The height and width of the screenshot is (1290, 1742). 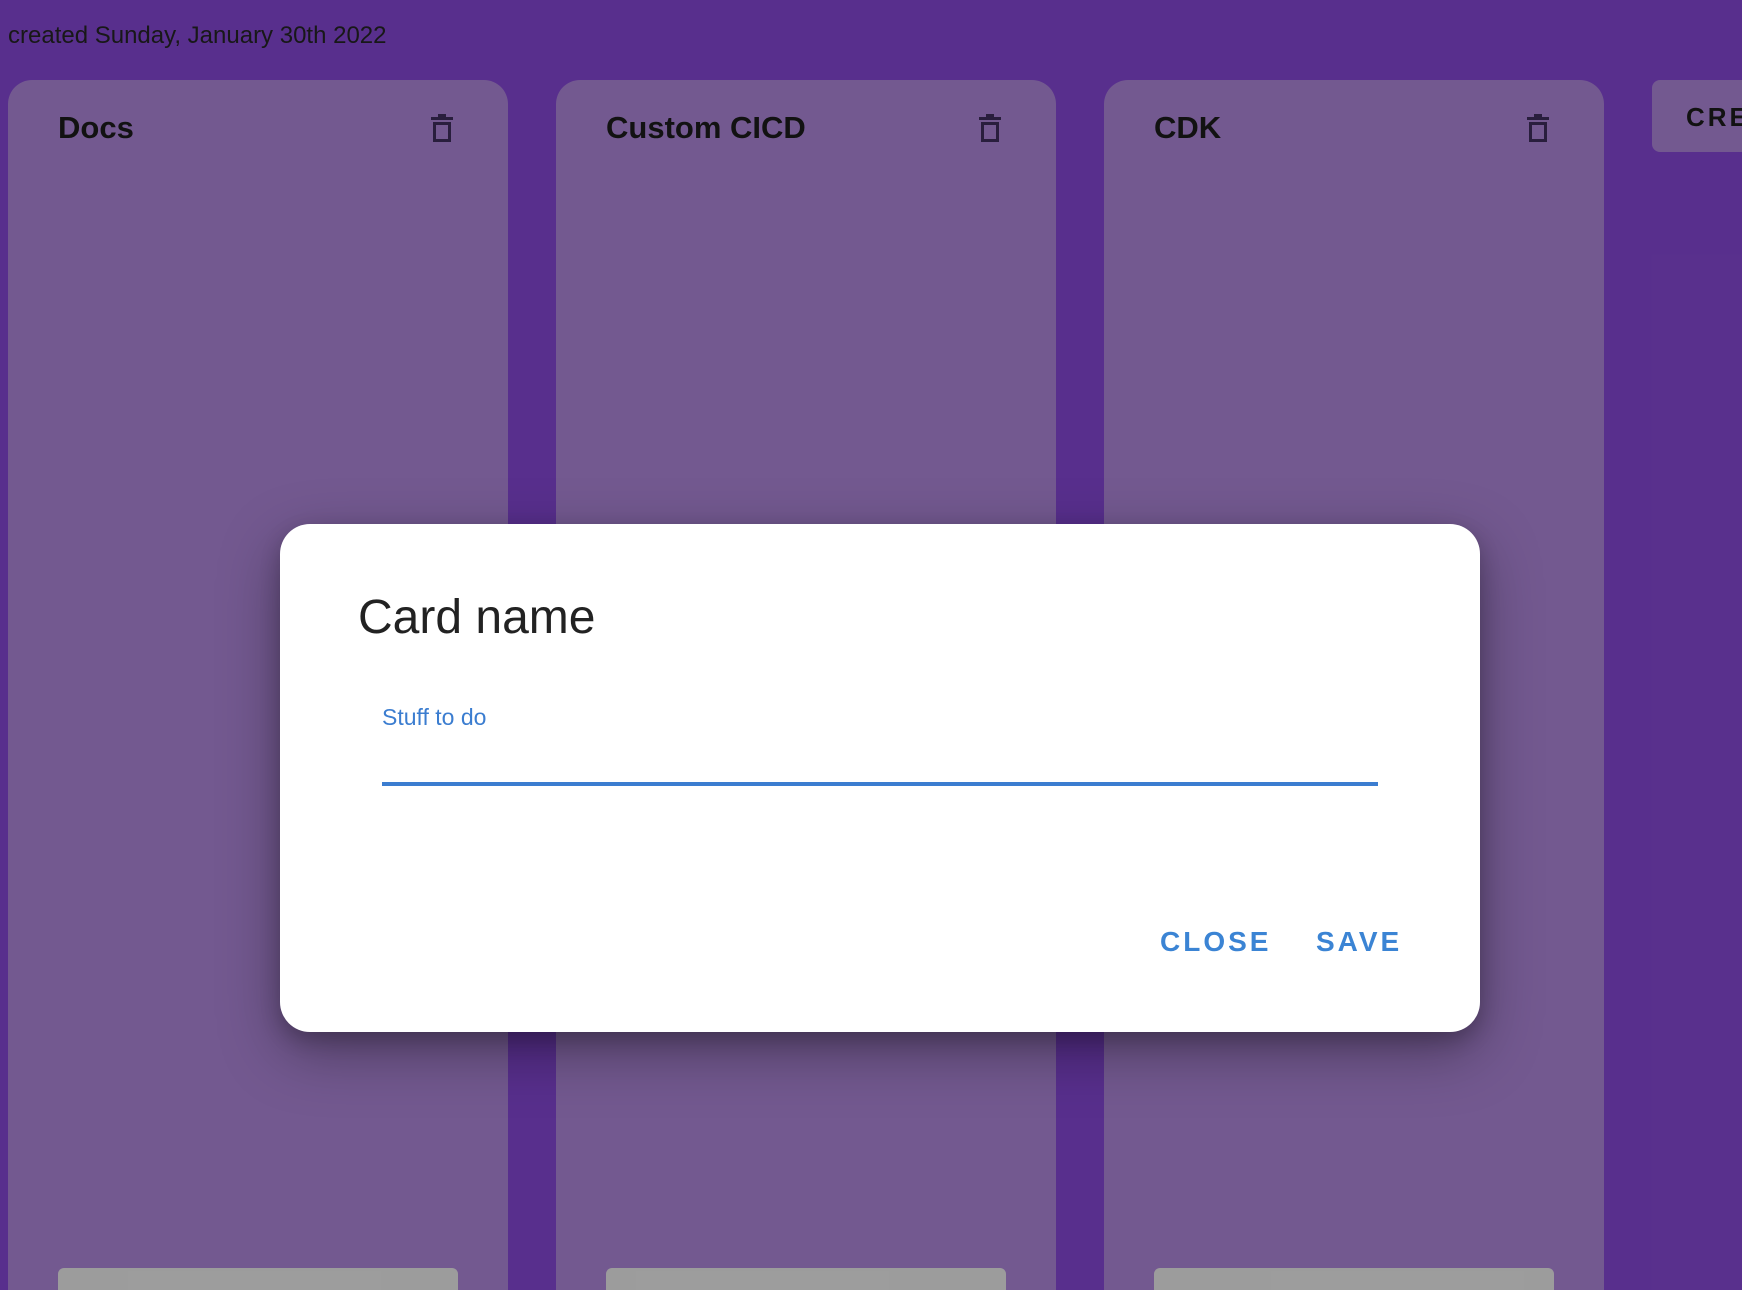 What do you see at coordinates (880, 761) in the screenshot?
I see `card-name-input` at bounding box center [880, 761].